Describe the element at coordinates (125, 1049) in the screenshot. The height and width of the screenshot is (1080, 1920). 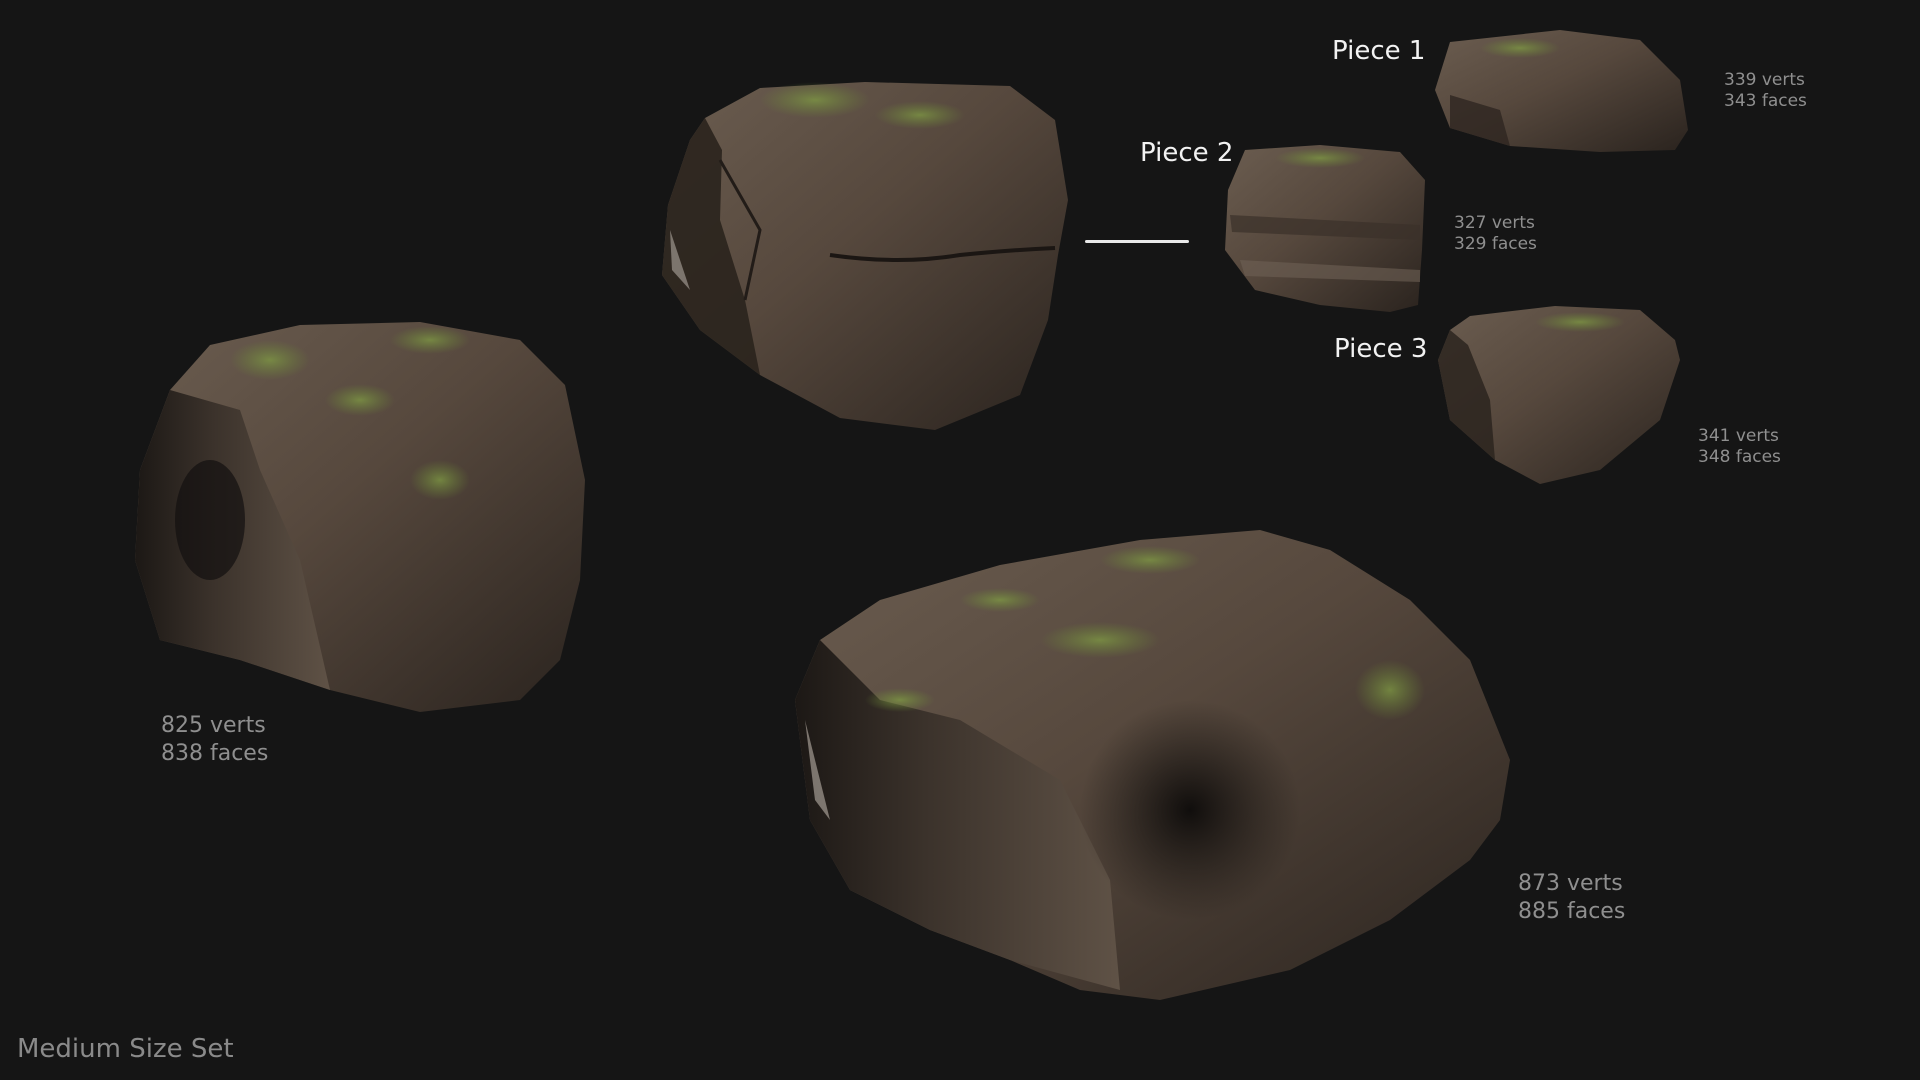
I see `set-title: Medium Size Set` at that location.